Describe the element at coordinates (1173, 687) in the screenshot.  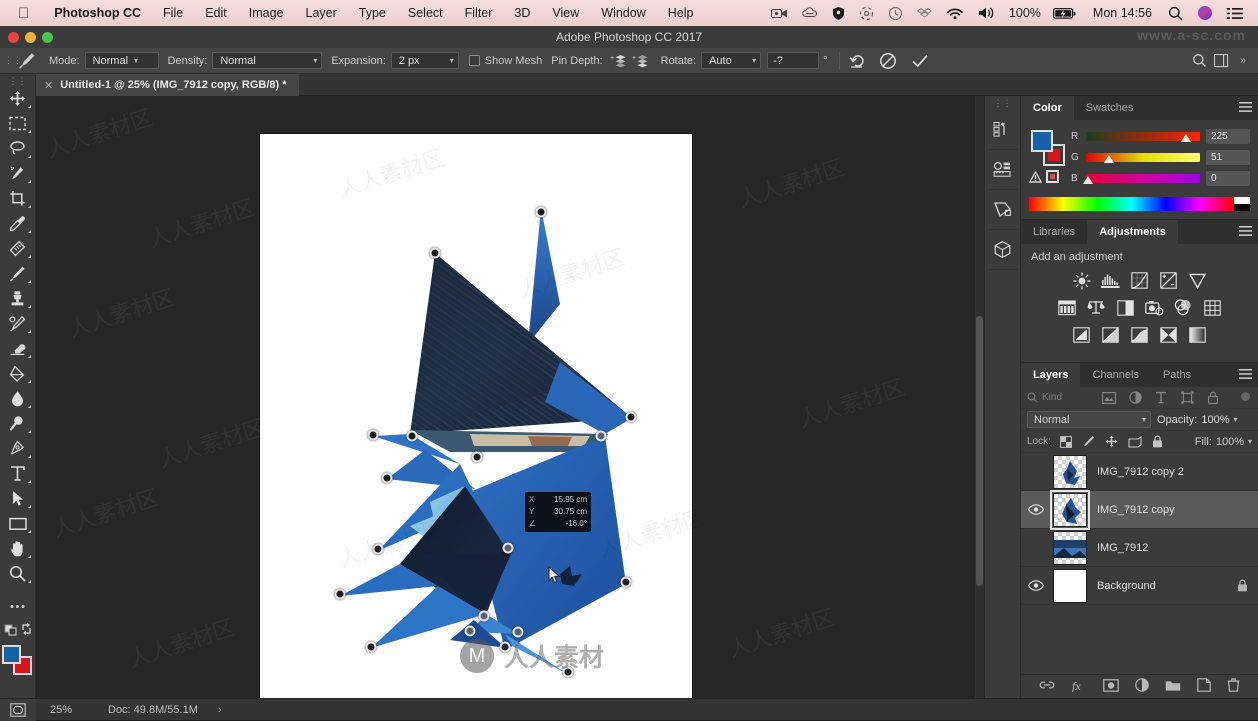
I see `new-group-icon` at that location.